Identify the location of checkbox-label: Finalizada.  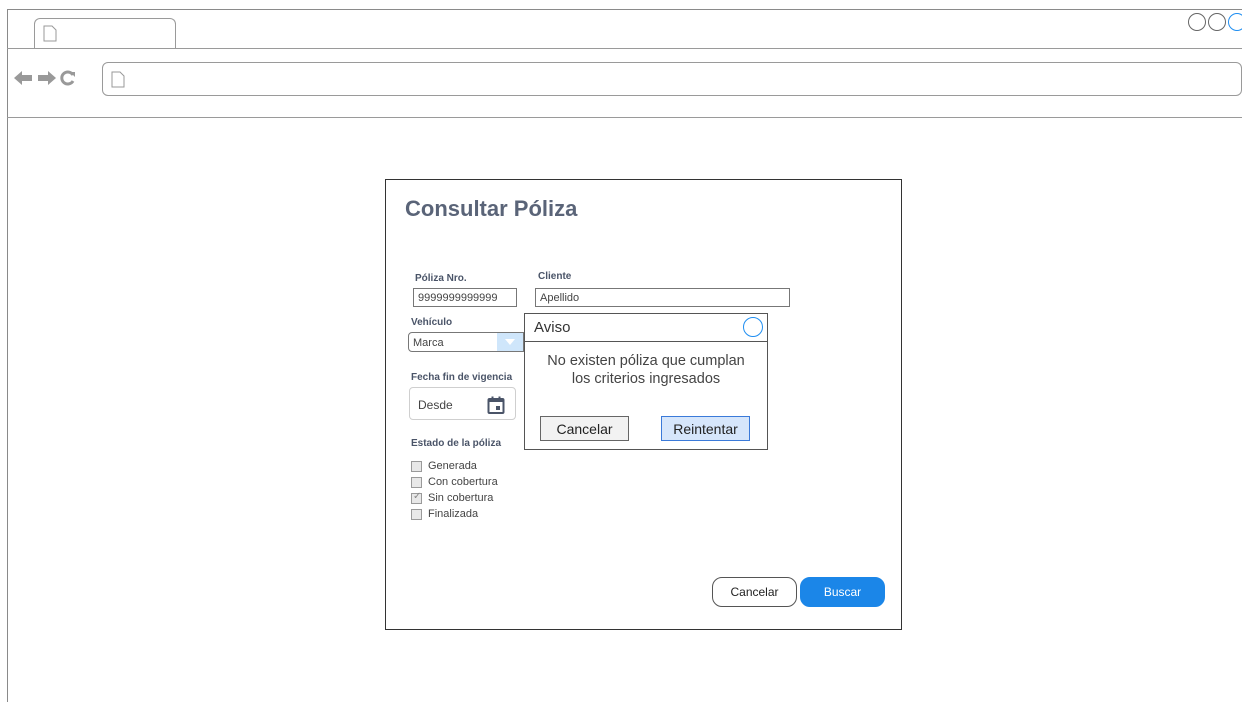
(453, 514).